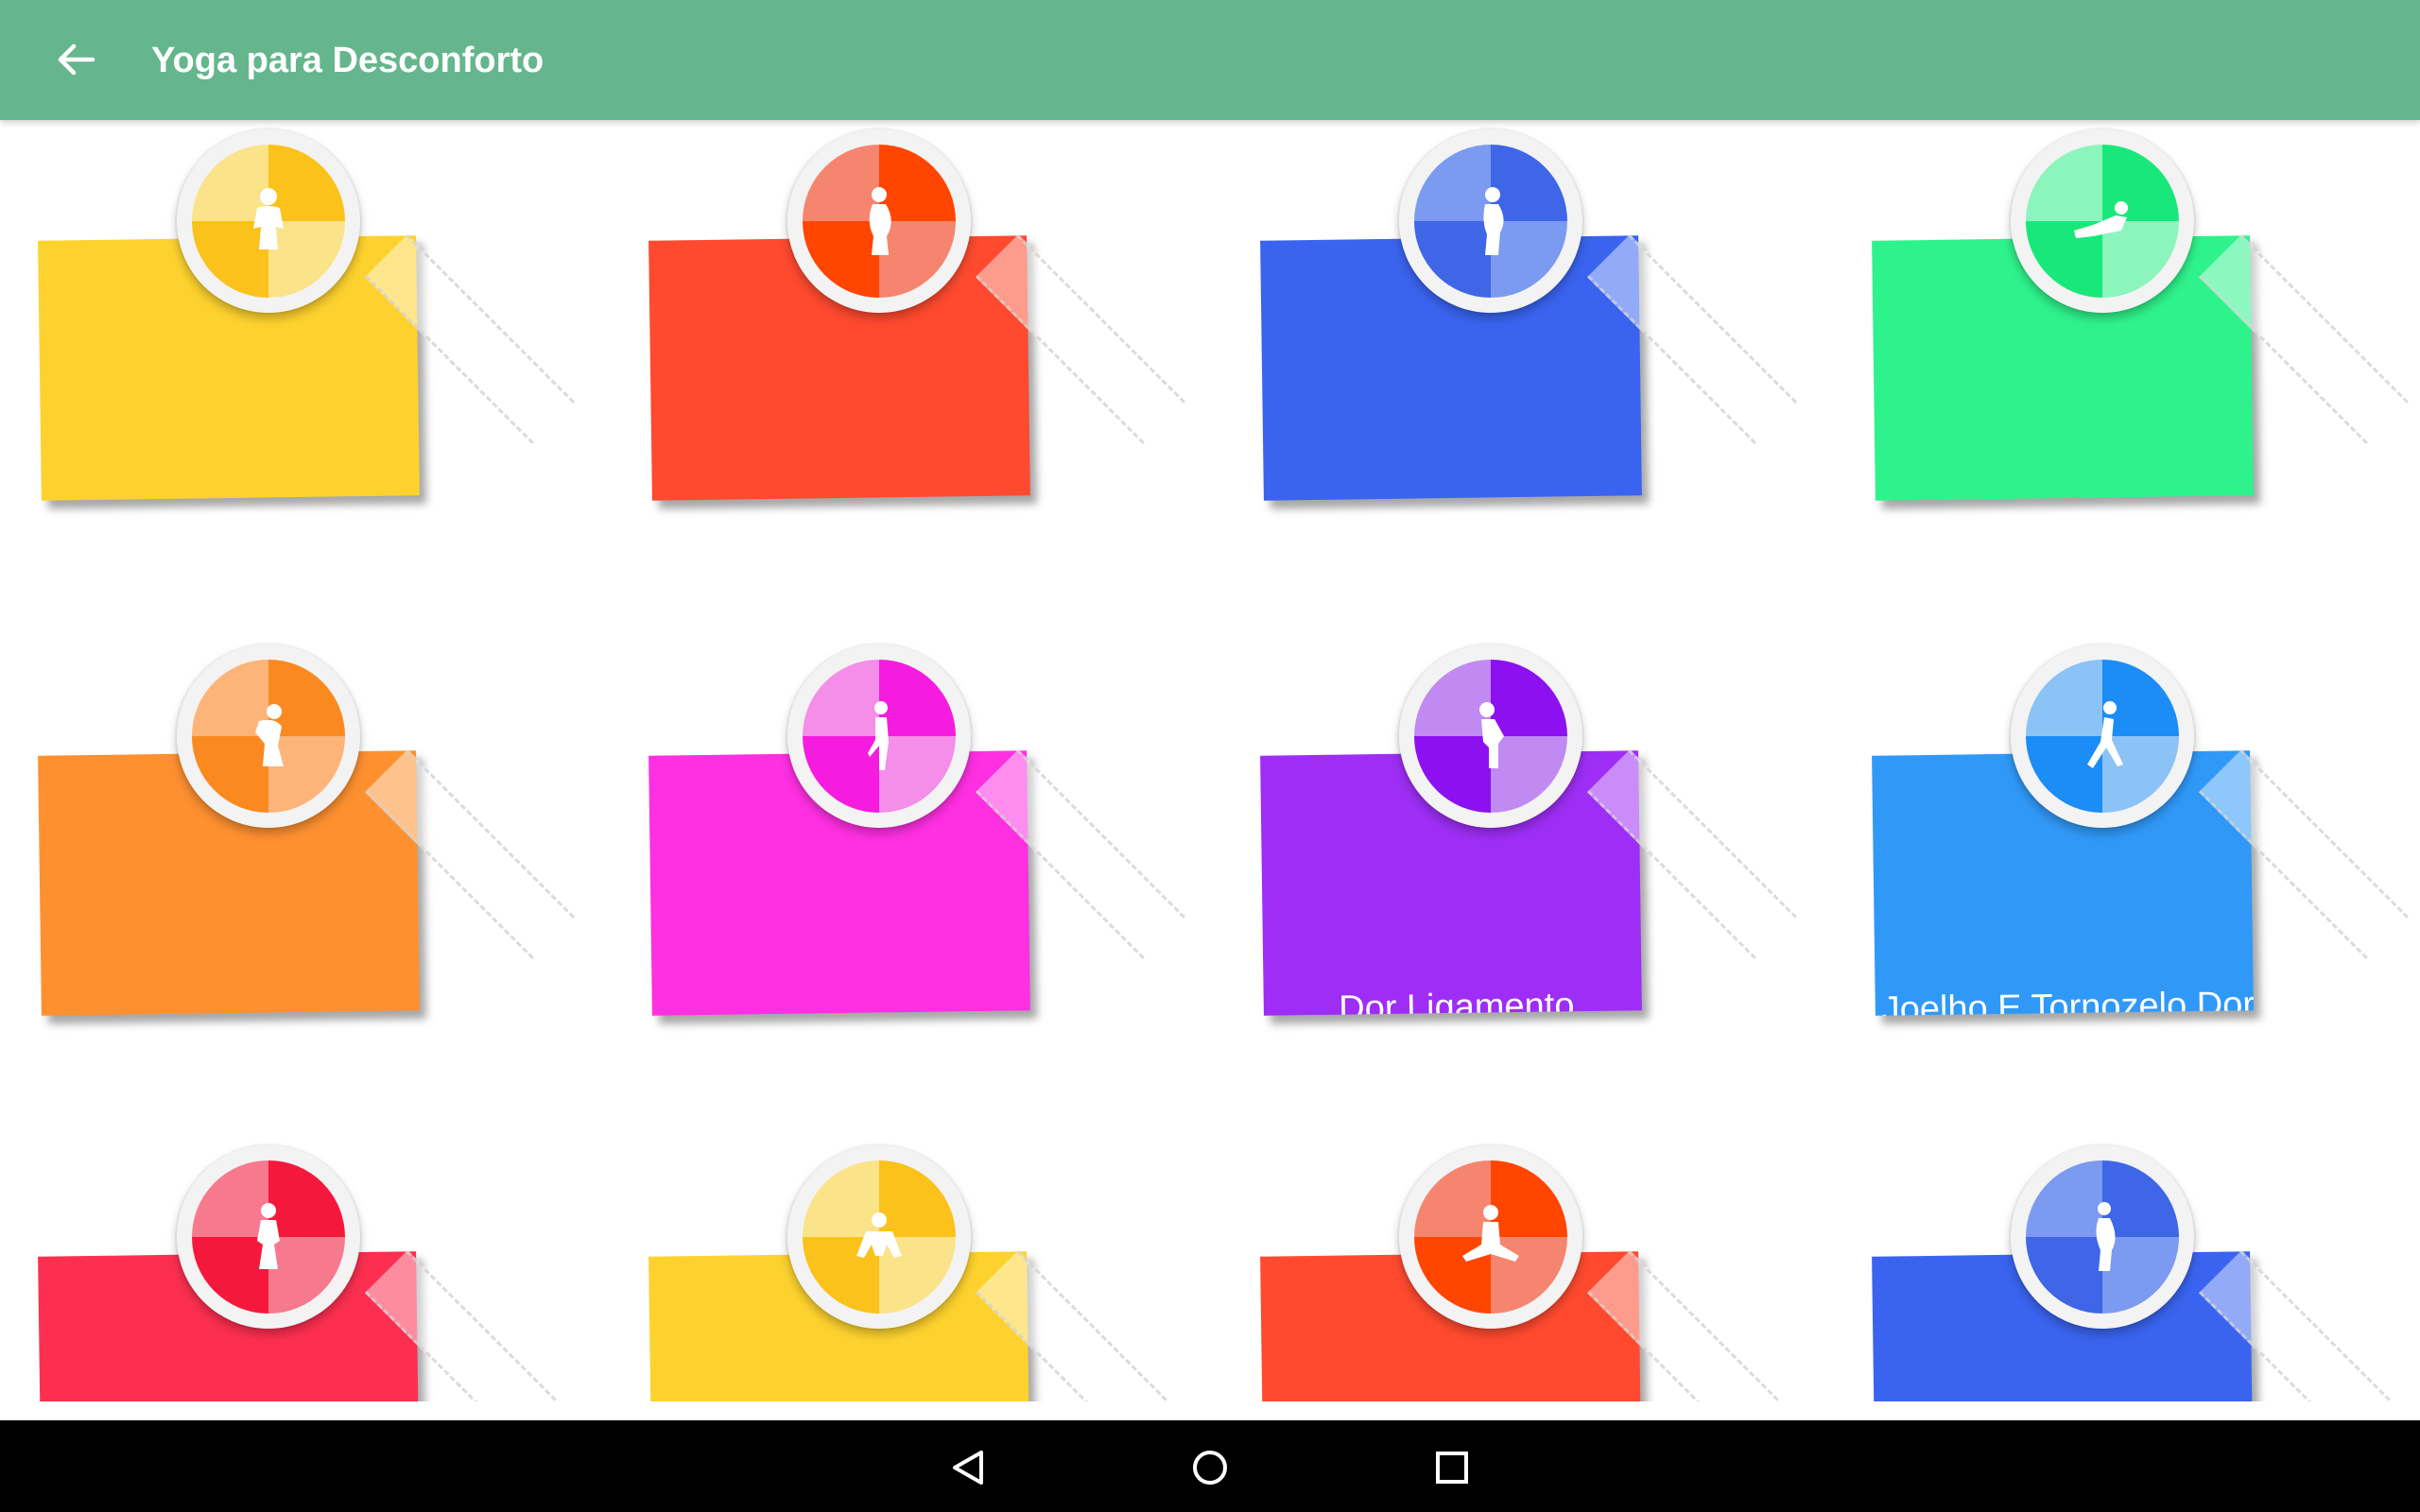 Image resolution: width=2420 pixels, height=1512 pixels. Describe the element at coordinates (1494, 221) in the screenshot. I see `sciatica-figure-icon` at that location.